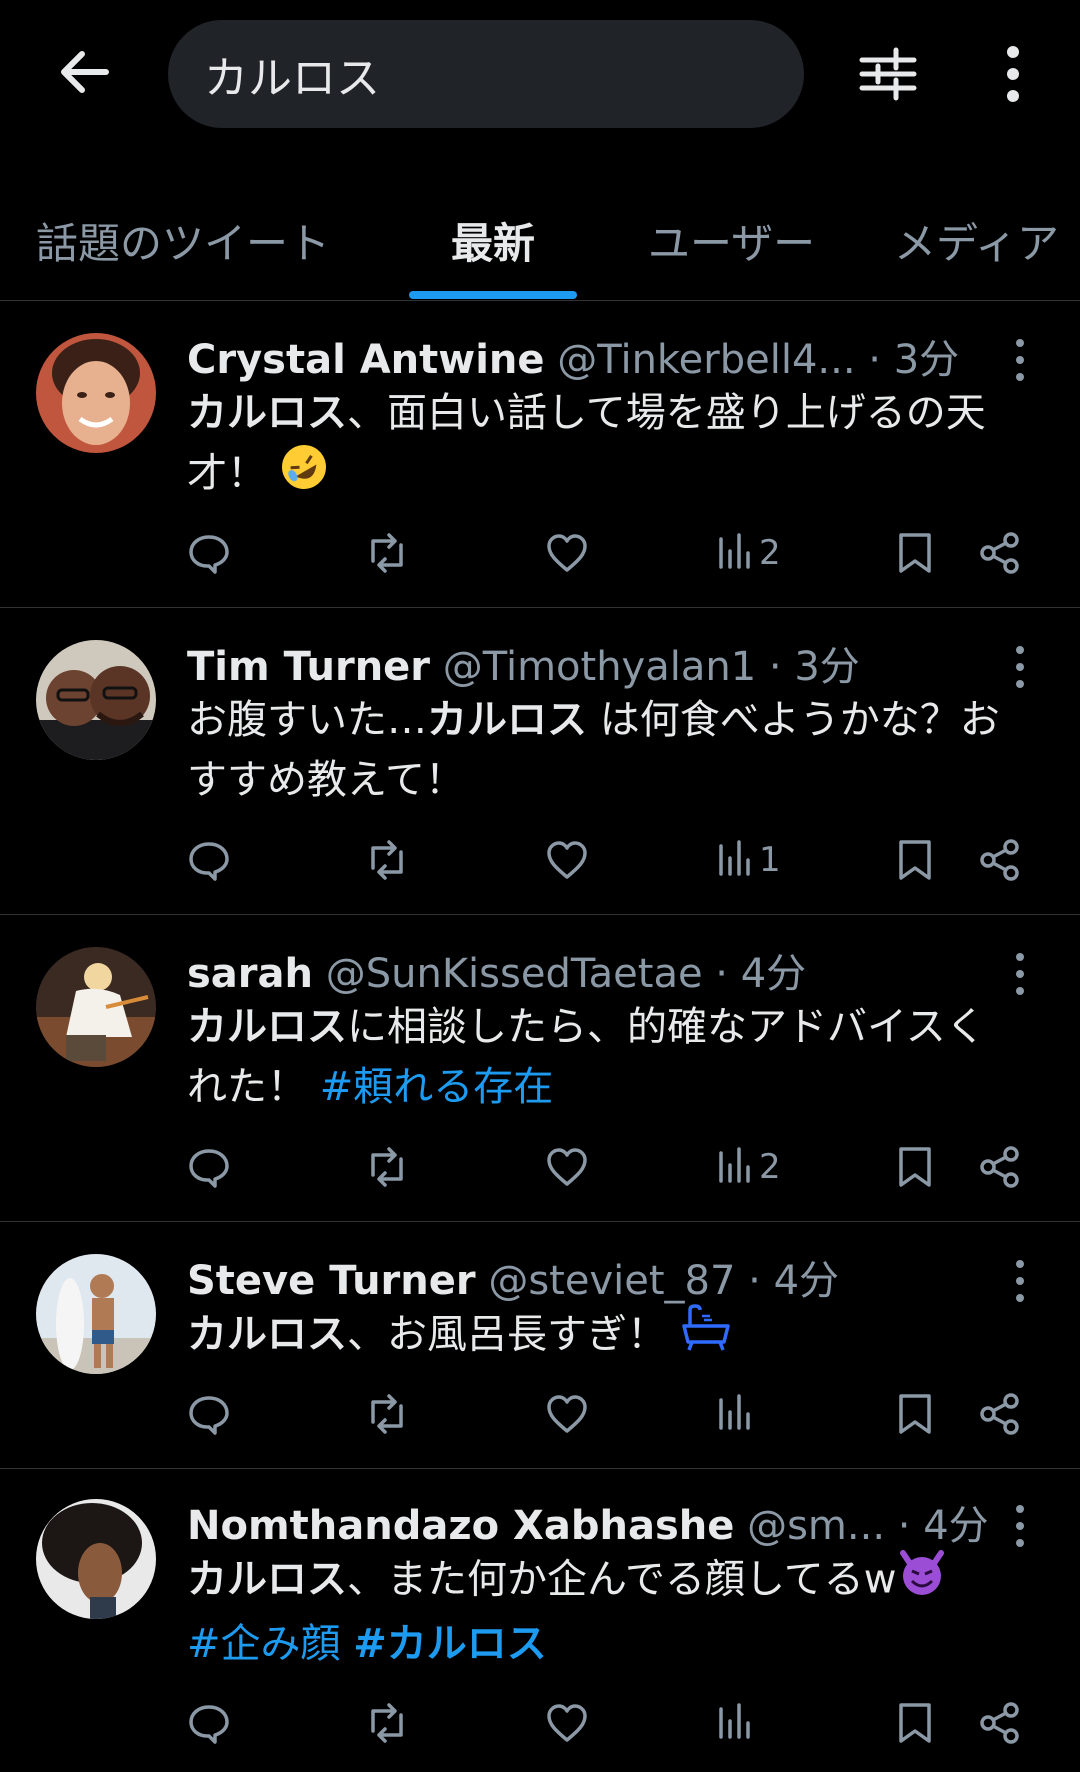 The width and height of the screenshot is (1080, 1772). What do you see at coordinates (922, 1581) in the screenshot?
I see `smiling-devil-emoji-icon` at bounding box center [922, 1581].